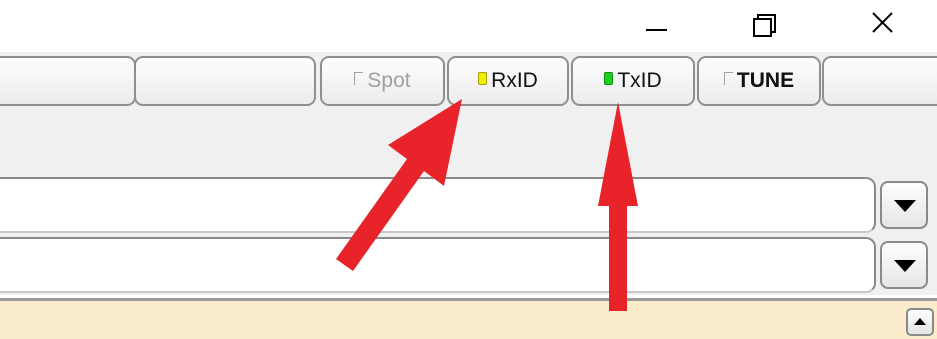 This screenshot has height=339, width=937. I want to click on minimize-icon, so click(656, 30).